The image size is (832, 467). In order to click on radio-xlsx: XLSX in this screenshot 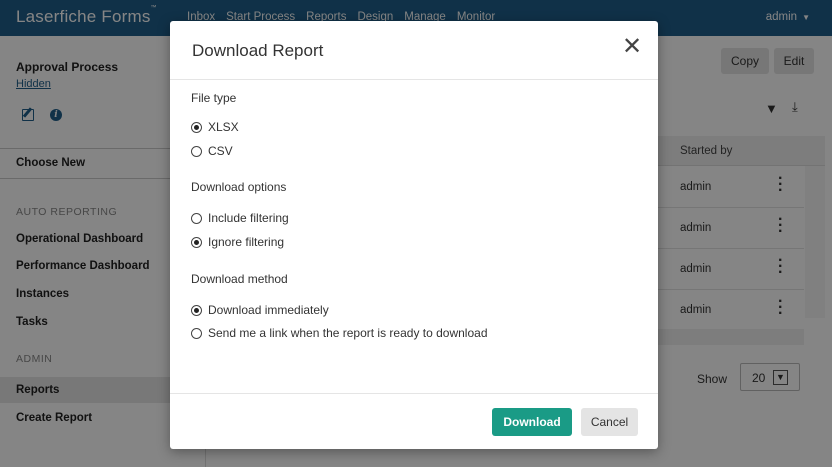, I will do `click(215, 127)`.